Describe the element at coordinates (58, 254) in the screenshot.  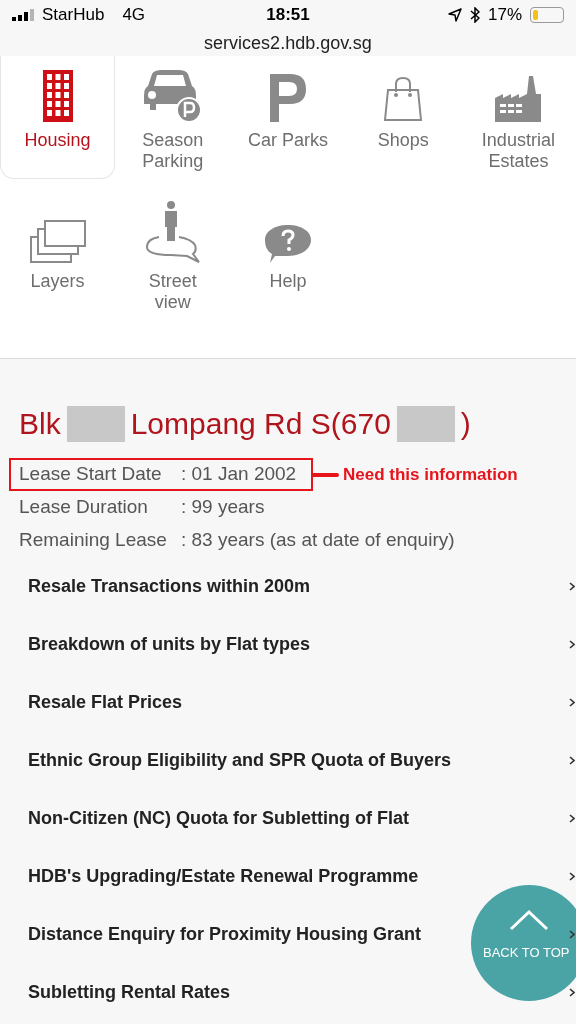
I see `map-tool-button: Layers` at that location.